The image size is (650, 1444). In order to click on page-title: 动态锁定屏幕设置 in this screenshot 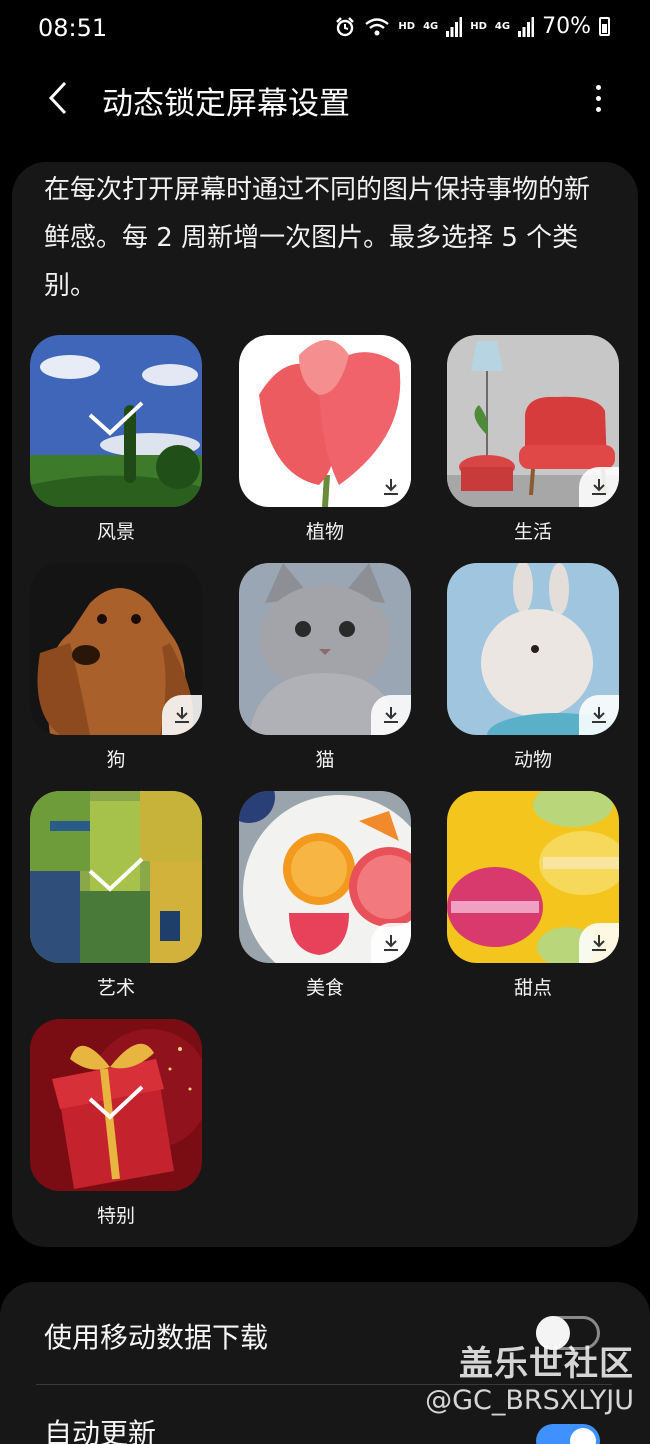, I will do `click(226, 104)`.